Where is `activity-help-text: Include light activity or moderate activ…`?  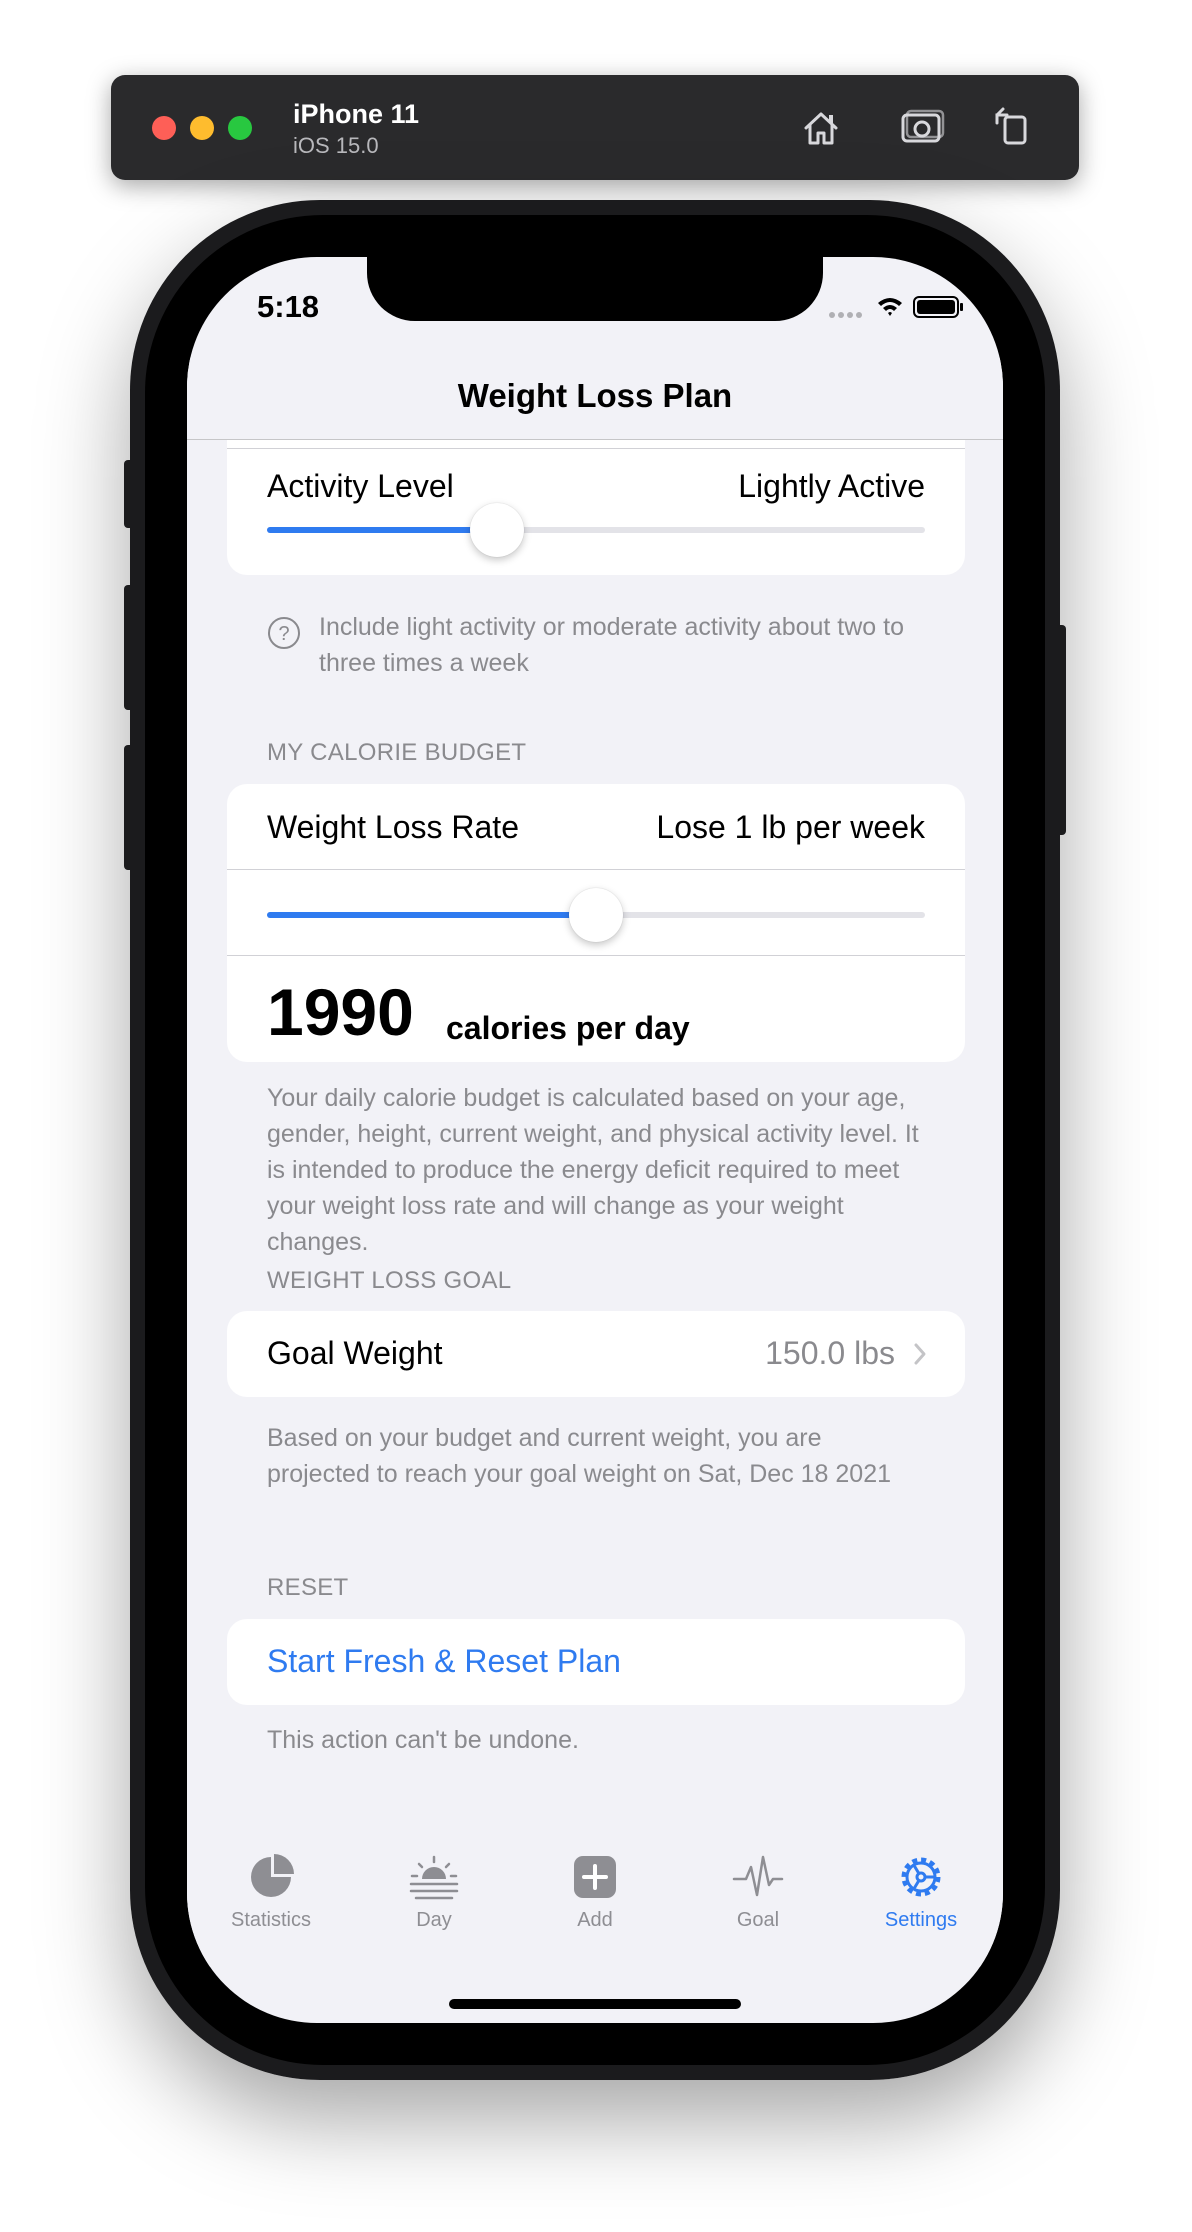 activity-help-text: Include light activity or moderate activ… is located at coordinates (612, 645).